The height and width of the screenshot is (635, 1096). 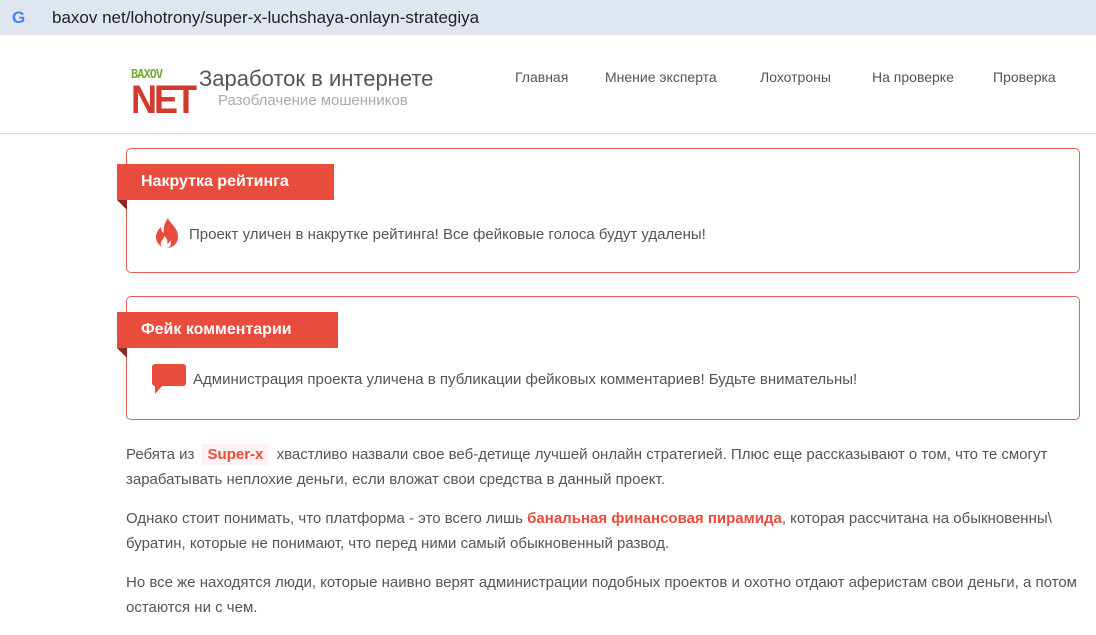 I want to click on site-title: Заработок в интернете, so click(x=316, y=79).